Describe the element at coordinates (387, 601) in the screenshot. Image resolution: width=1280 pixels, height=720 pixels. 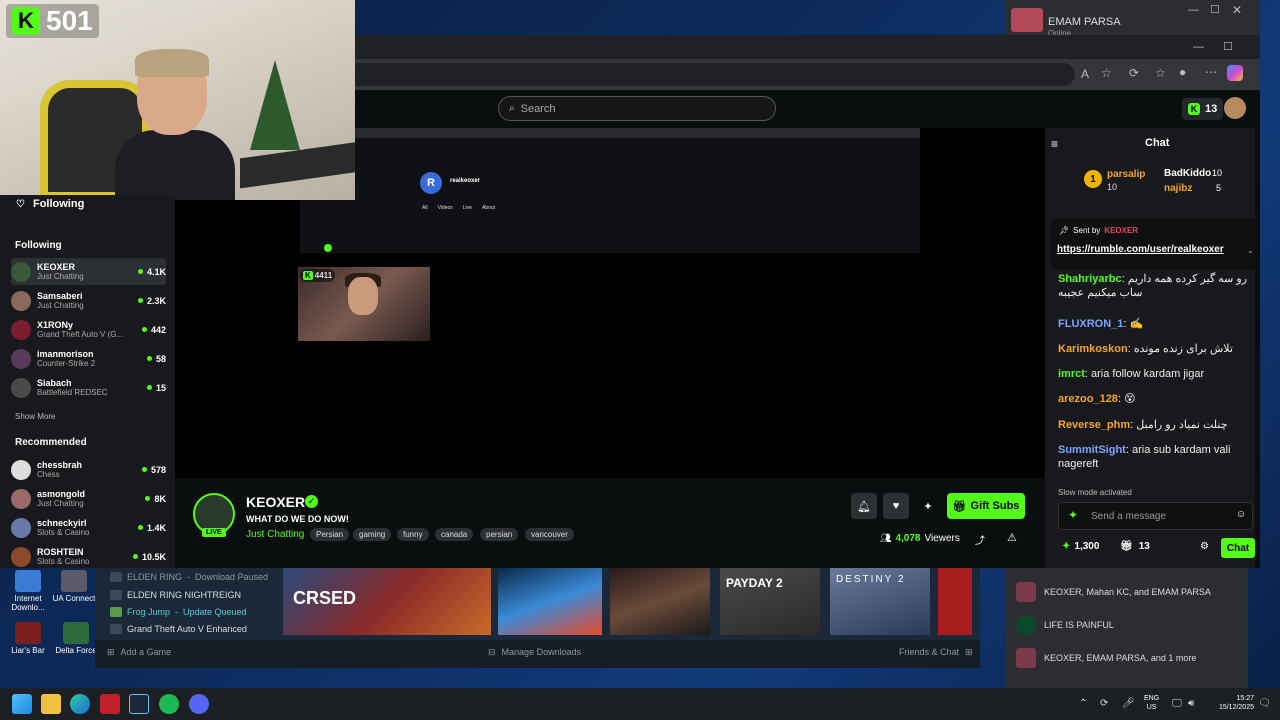
I see `game-tile-crsed: CRSED` at that location.